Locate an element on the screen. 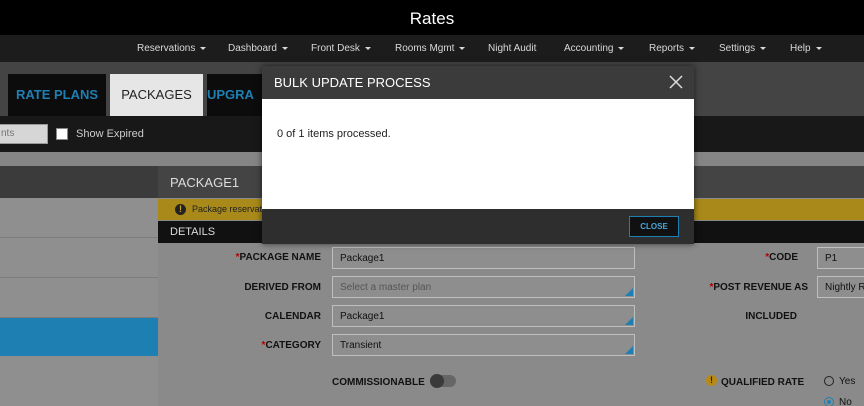 This screenshot has width=864, height=406. calendar-select: Package1 is located at coordinates (483, 316).